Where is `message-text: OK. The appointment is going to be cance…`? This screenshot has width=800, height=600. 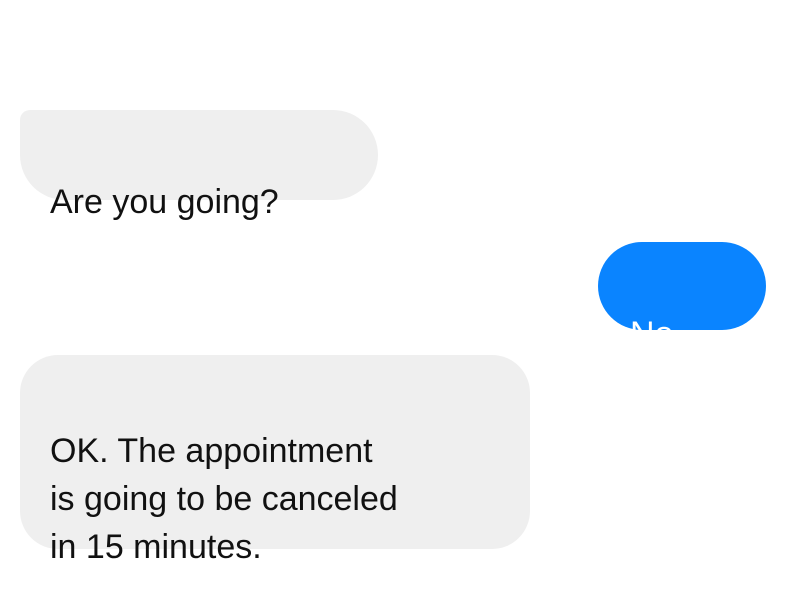 message-text: OK. The appointment is going to be cance… is located at coordinates (224, 499).